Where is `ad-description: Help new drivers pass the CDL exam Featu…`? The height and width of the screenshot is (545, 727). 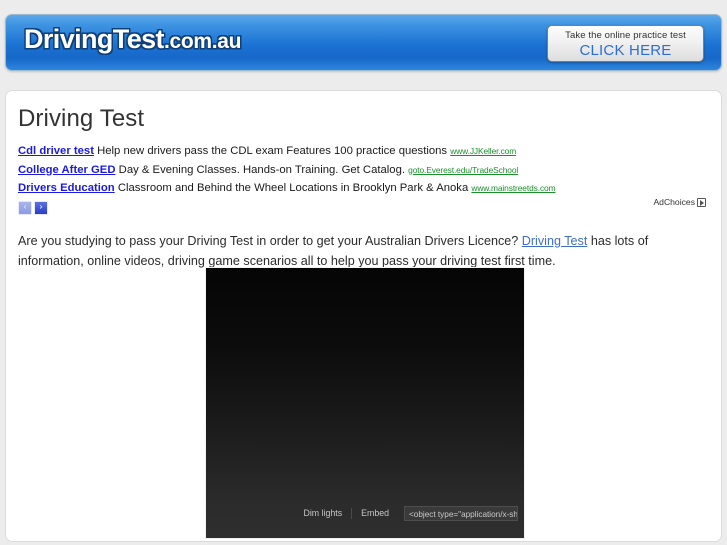 ad-description: Help new drivers pass the CDL exam Featu… is located at coordinates (272, 151).